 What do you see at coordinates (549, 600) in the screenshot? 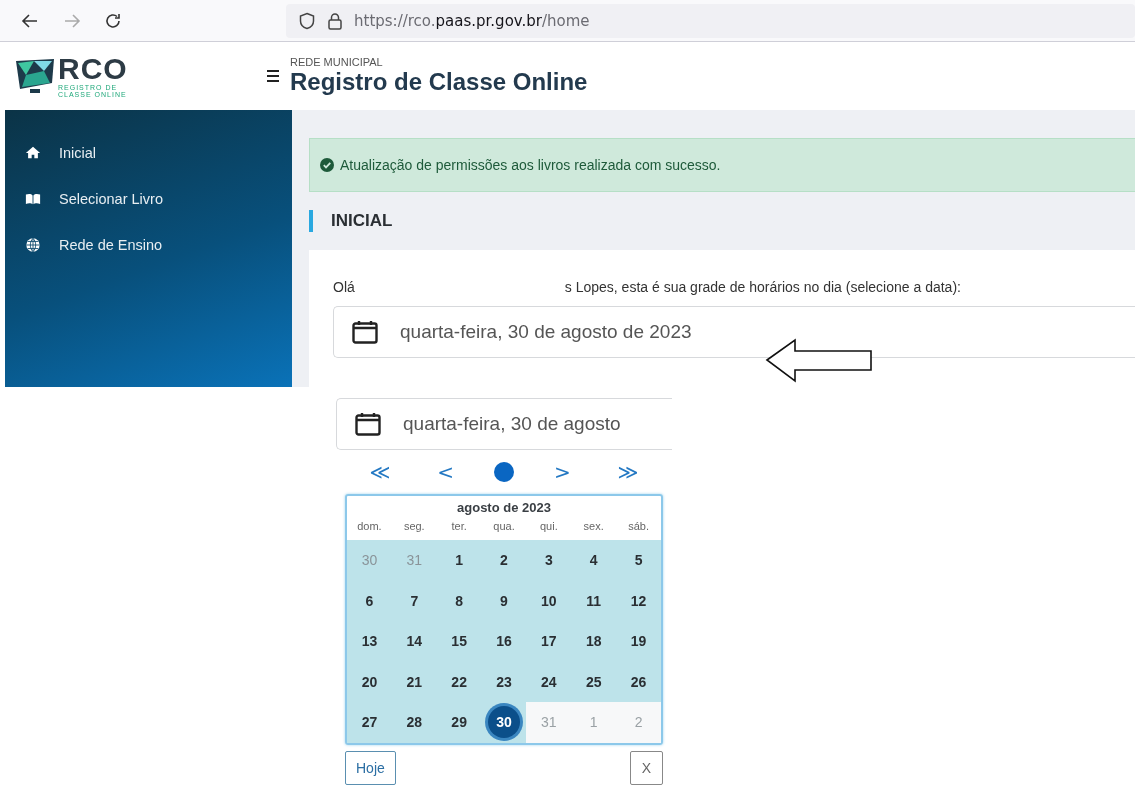
I see `calendar-day: 10` at bounding box center [549, 600].